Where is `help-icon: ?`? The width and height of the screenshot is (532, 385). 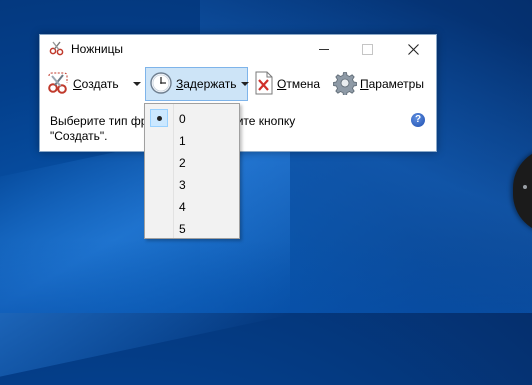
help-icon: ? is located at coordinates (418, 120).